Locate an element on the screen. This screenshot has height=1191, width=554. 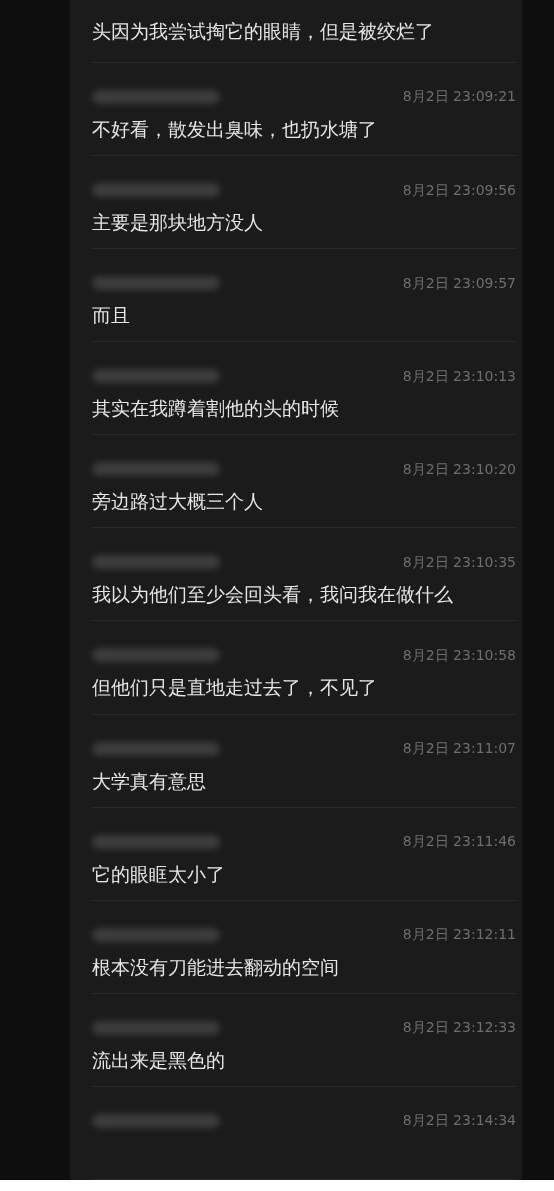
message-text: 流出来是黑色的 is located at coordinates (159, 1060).